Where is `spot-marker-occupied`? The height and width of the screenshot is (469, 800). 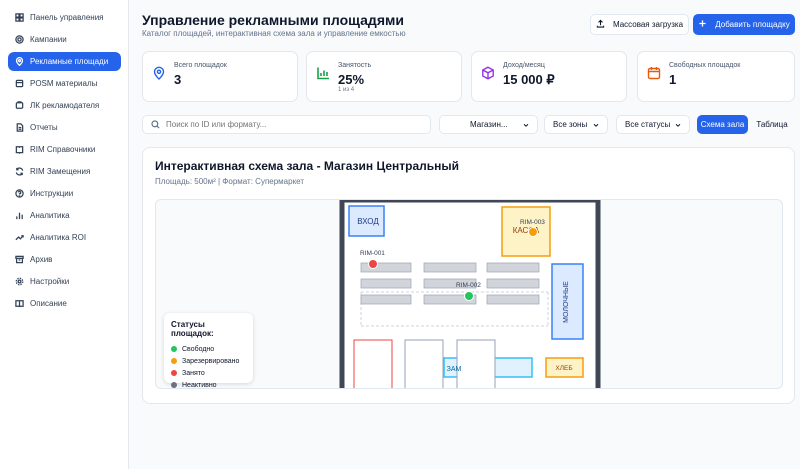
spot-marker-occupied is located at coordinates (373, 264).